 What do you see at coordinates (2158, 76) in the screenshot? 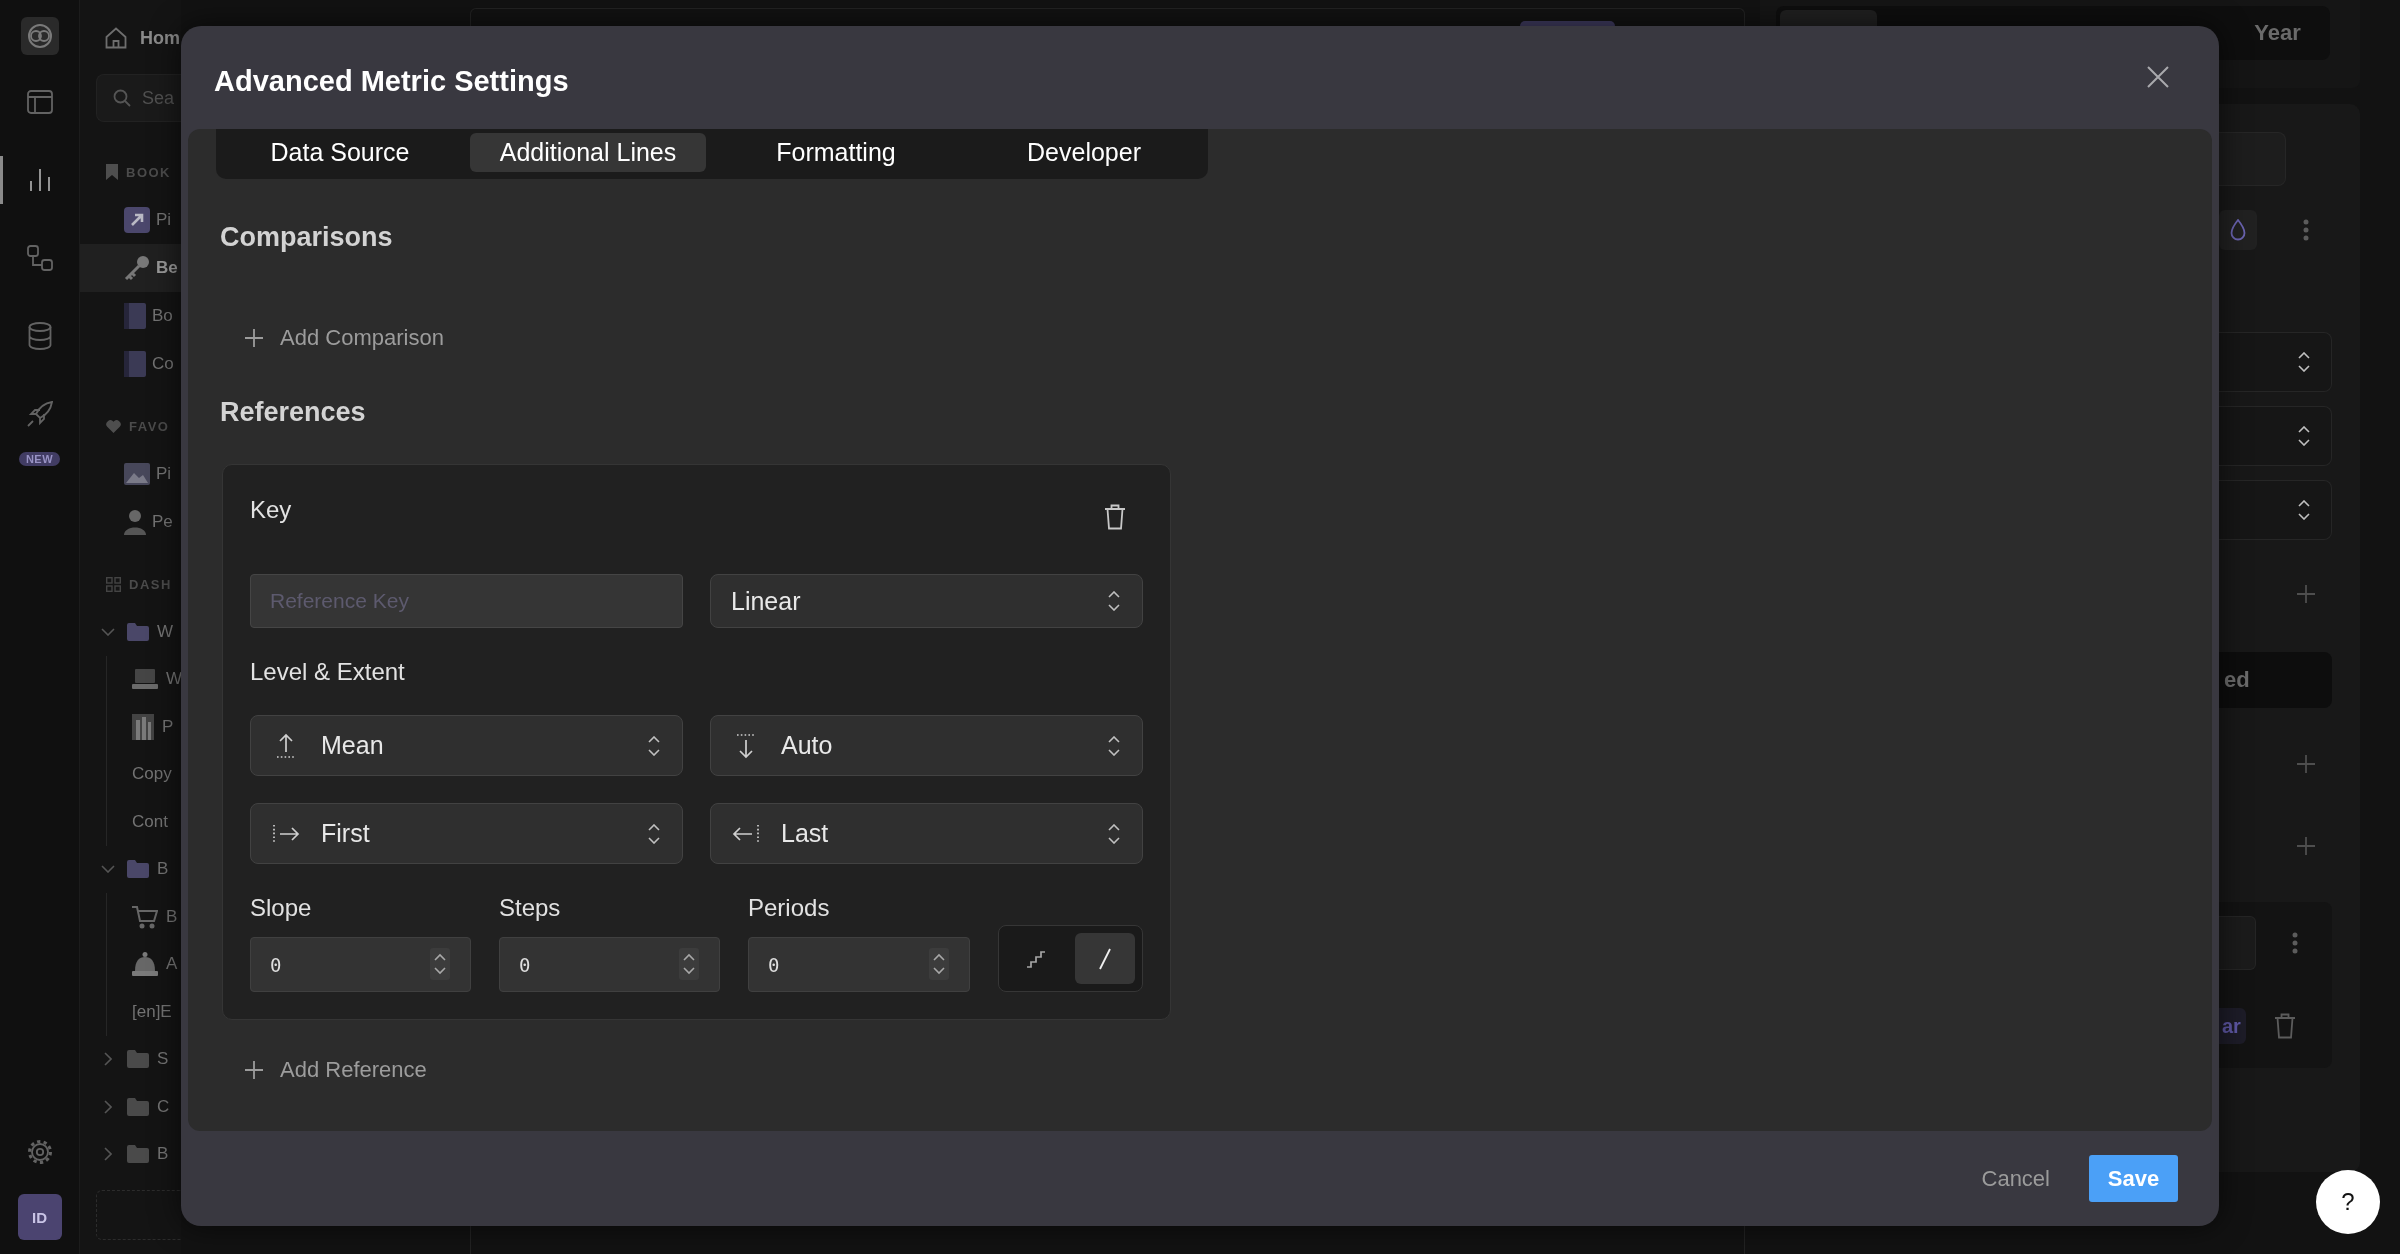
I see `close-icon` at bounding box center [2158, 76].